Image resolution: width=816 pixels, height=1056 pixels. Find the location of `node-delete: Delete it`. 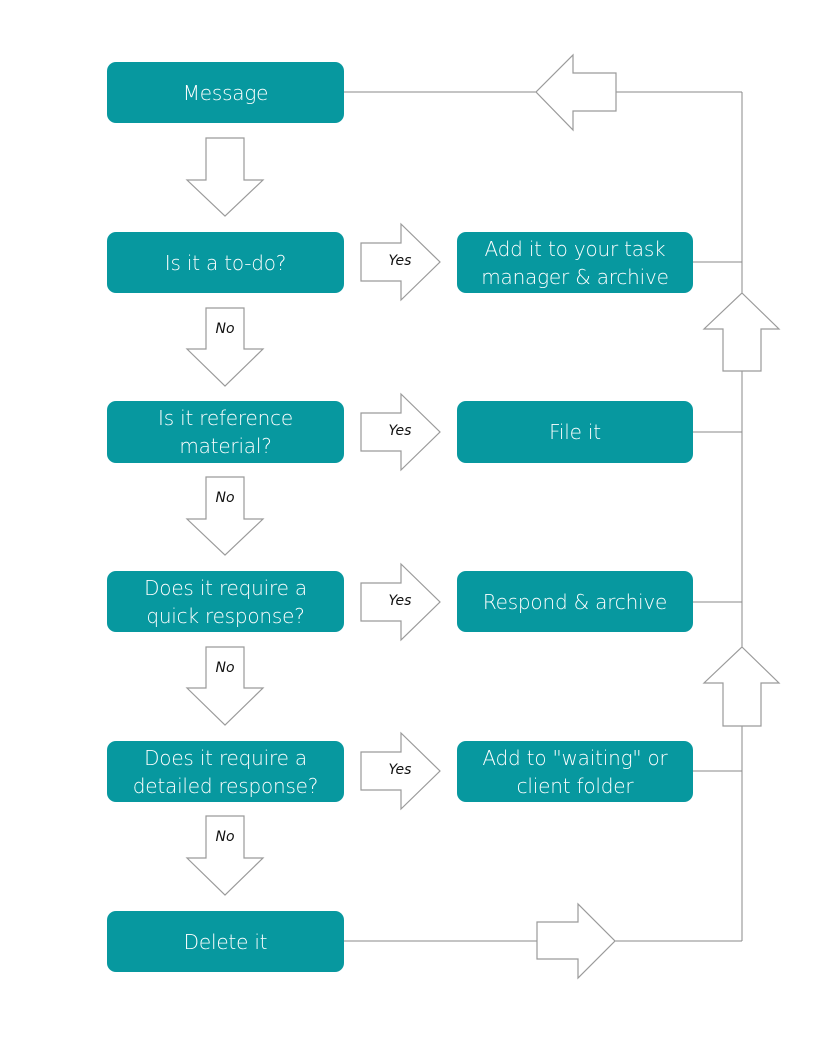

node-delete: Delete it is located at coordinates (225, 941).